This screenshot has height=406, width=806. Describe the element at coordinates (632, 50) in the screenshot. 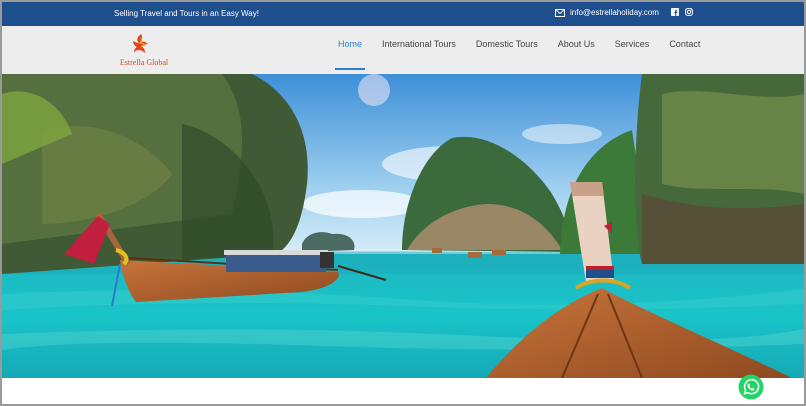

I see `nav-services: Services` at that location.